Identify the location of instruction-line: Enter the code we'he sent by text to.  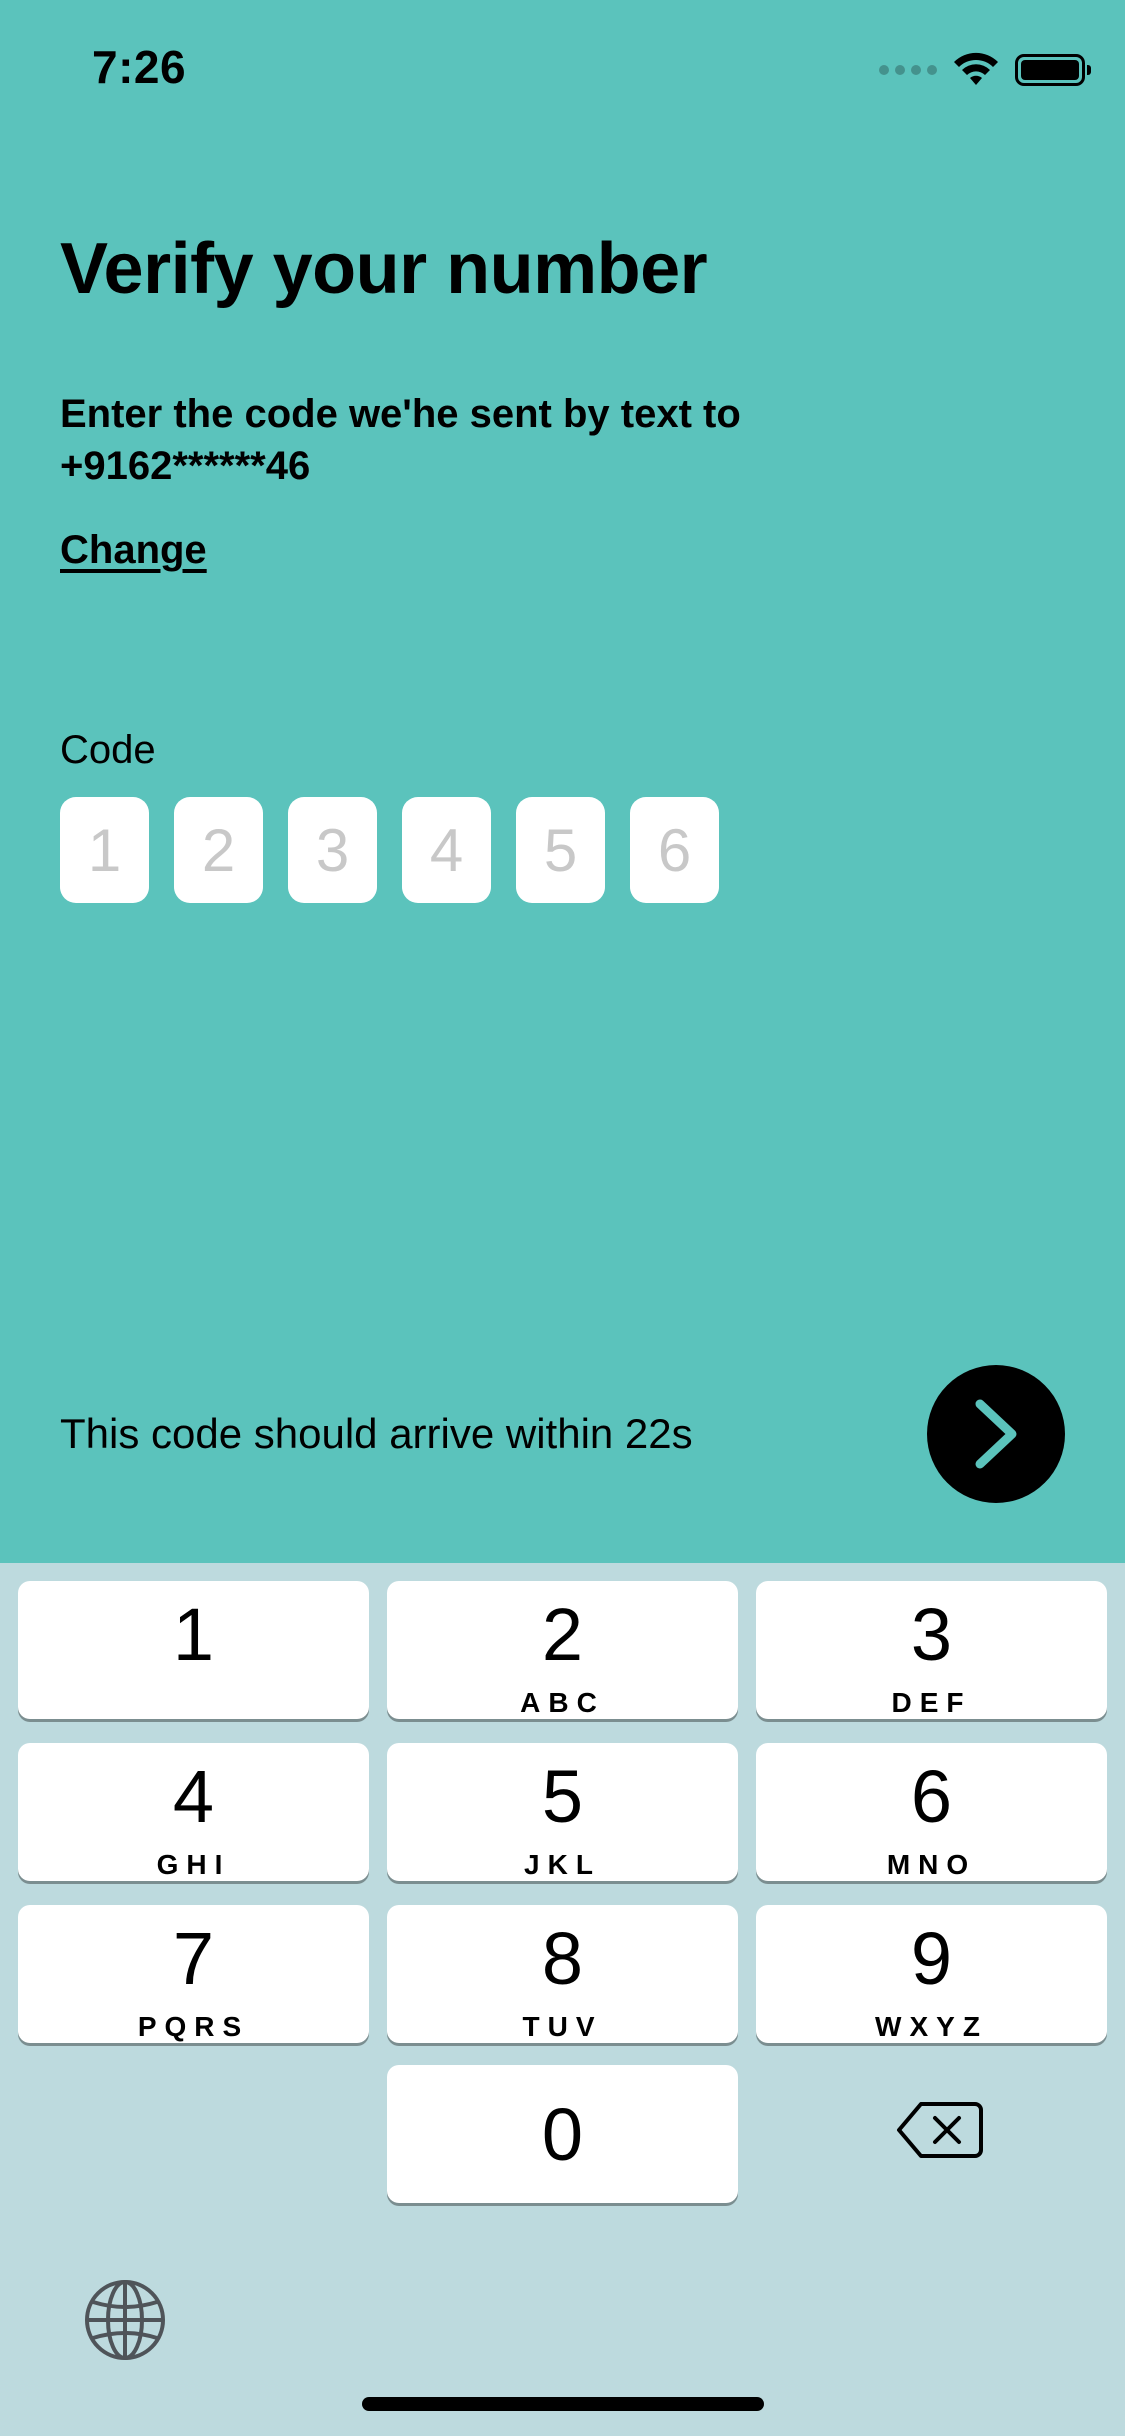
(400, 414).